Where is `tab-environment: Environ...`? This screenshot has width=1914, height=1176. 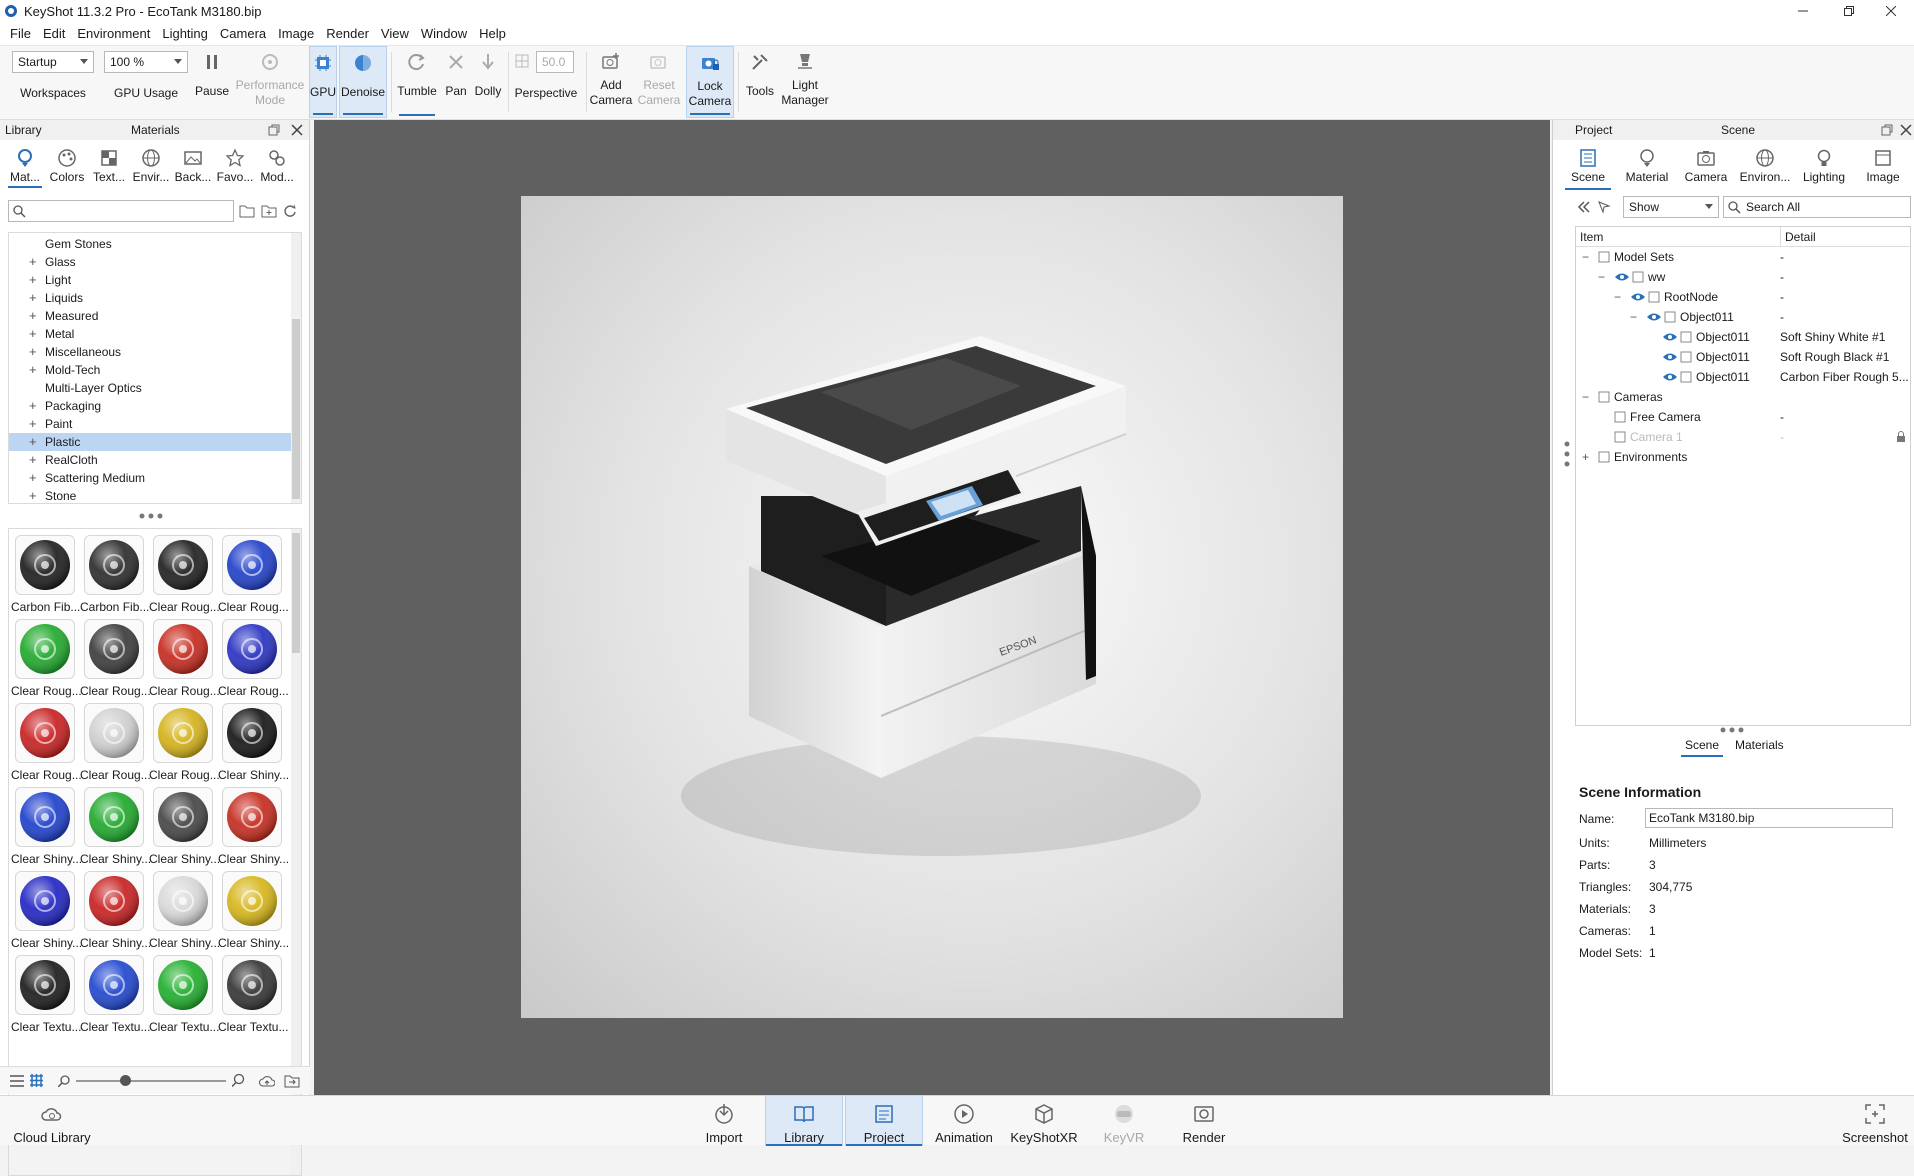 tab-environment: Environ... is located at coordinates (1765, 167).